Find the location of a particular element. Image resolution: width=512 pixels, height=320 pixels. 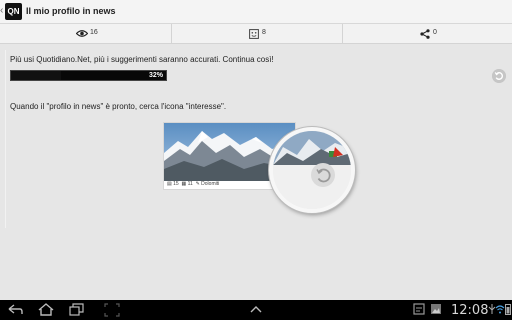

progress-fill is located at coordinates (36, 75).